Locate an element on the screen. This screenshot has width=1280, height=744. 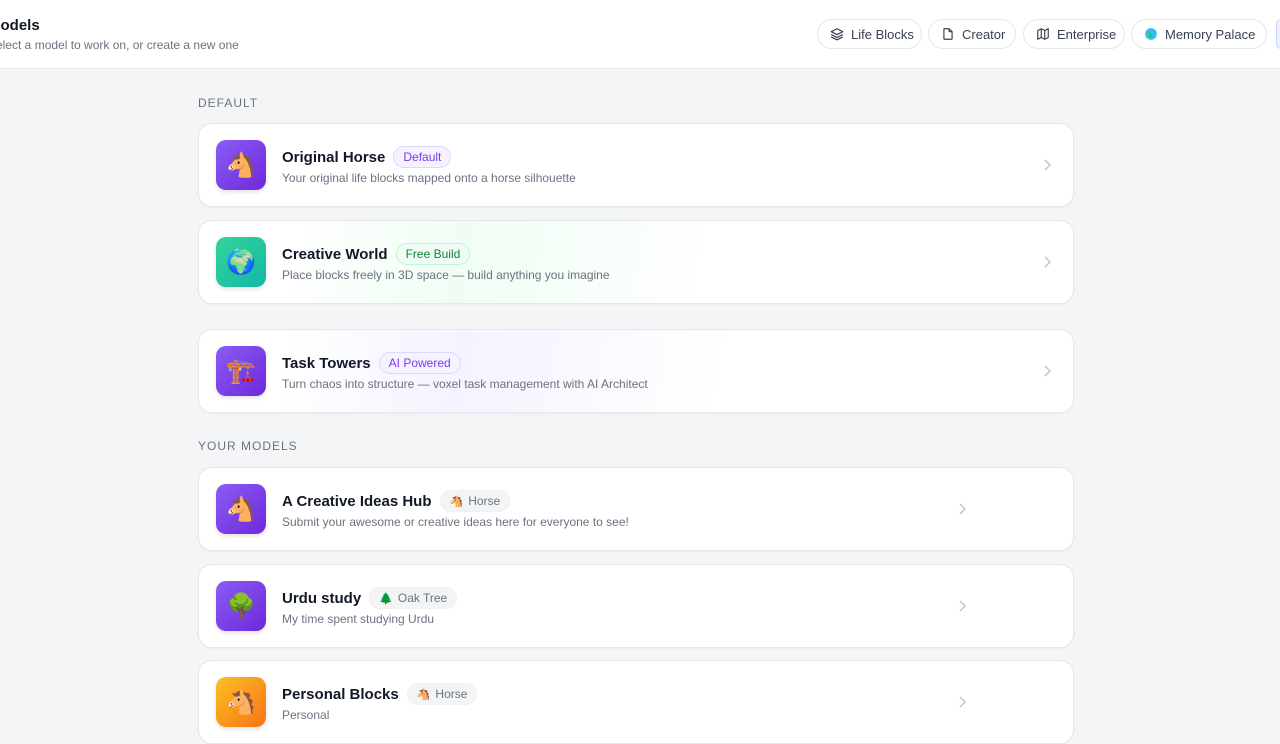
section-label-your-models: YOUR MODELS is located at coordinates (248, 446).